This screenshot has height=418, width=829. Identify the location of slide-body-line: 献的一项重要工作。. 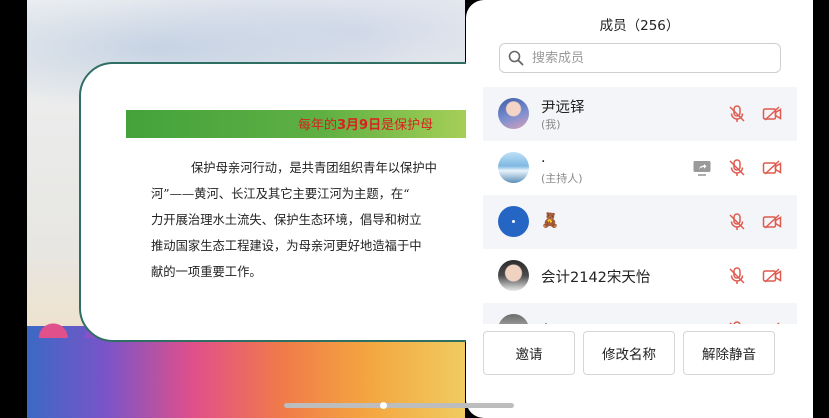
(206, 272).